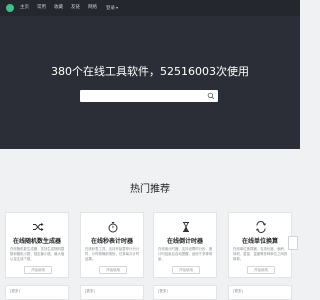  What do you see at coordinates (259, 241) in the screenshot?
I see `card-title: 在线单位换算` at bounding box center [259, 241].